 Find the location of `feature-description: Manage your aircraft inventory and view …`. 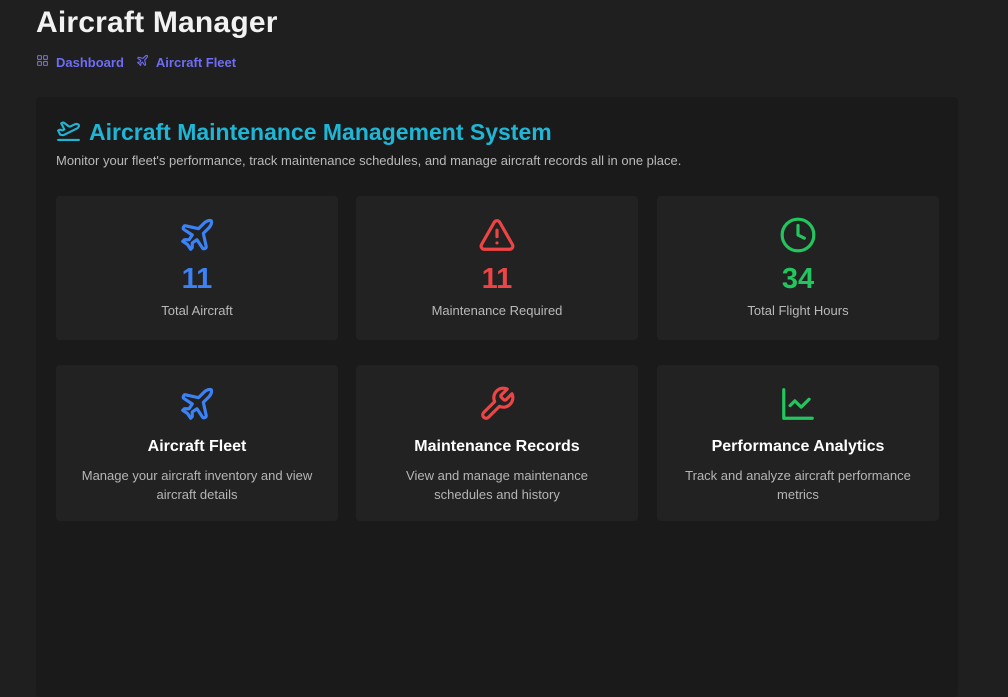

feature-description: Manage your aircraft inventory and view … is located at coordinates (197, 485).